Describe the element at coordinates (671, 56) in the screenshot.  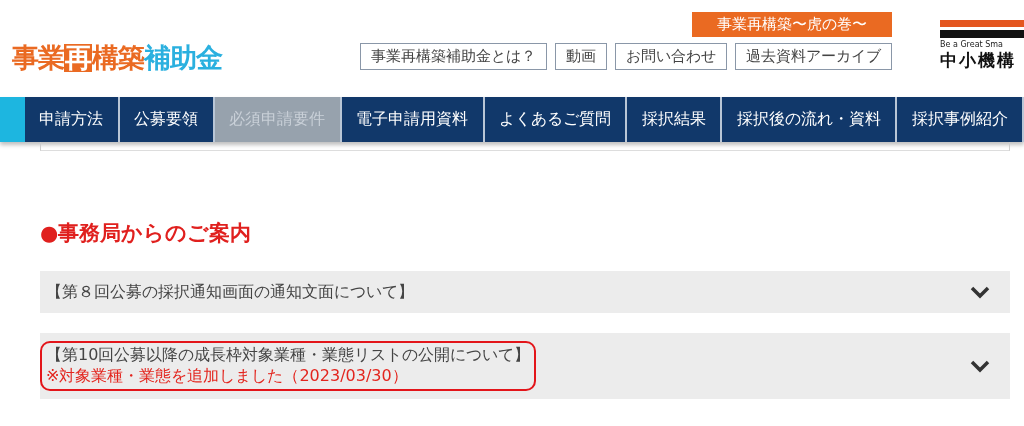
I see `header-link: お問い合わせ` at that location.